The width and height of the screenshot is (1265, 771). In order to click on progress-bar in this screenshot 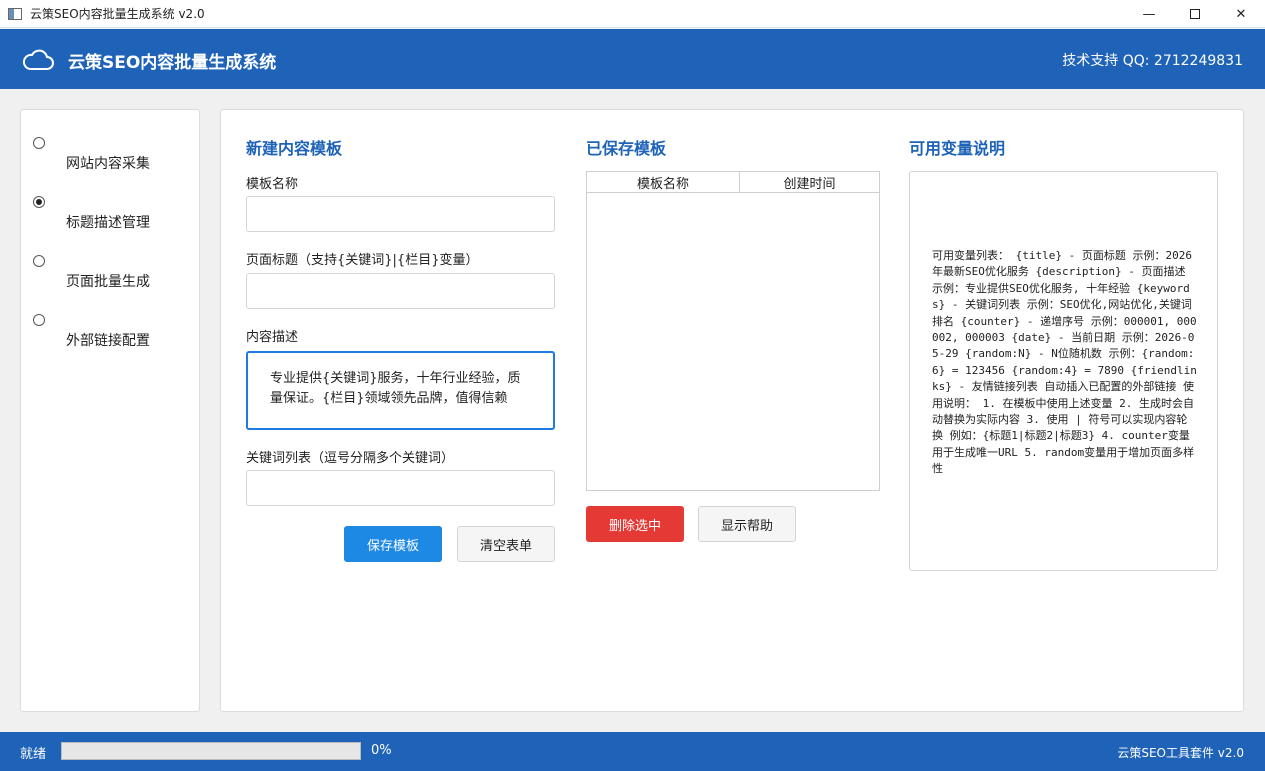, I will do `click(211, 751)`.